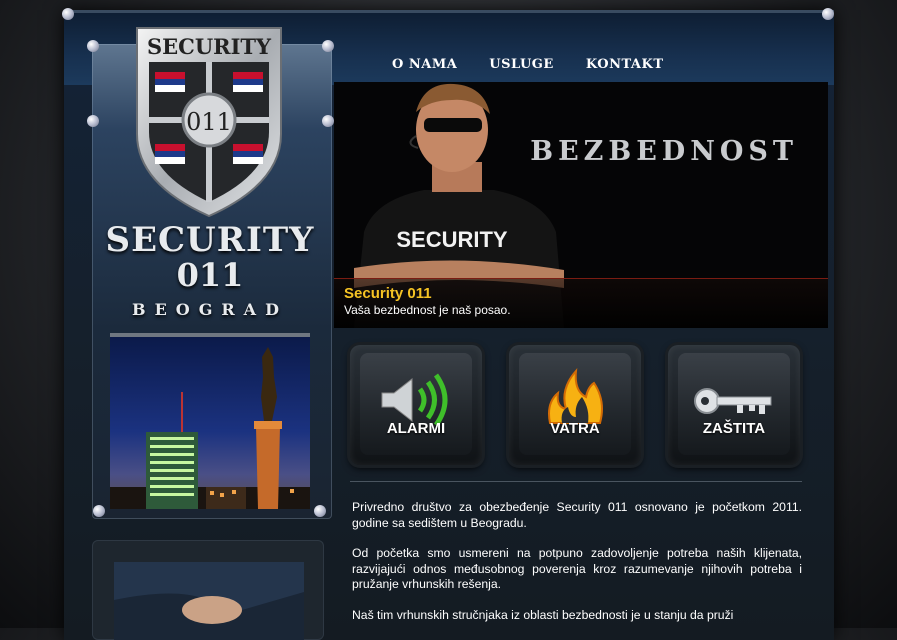 The height and width of the screenshot is (640, 897). Describe the element at coordinates (576, 481) in the screenshot. I see `content-divider` at that location.